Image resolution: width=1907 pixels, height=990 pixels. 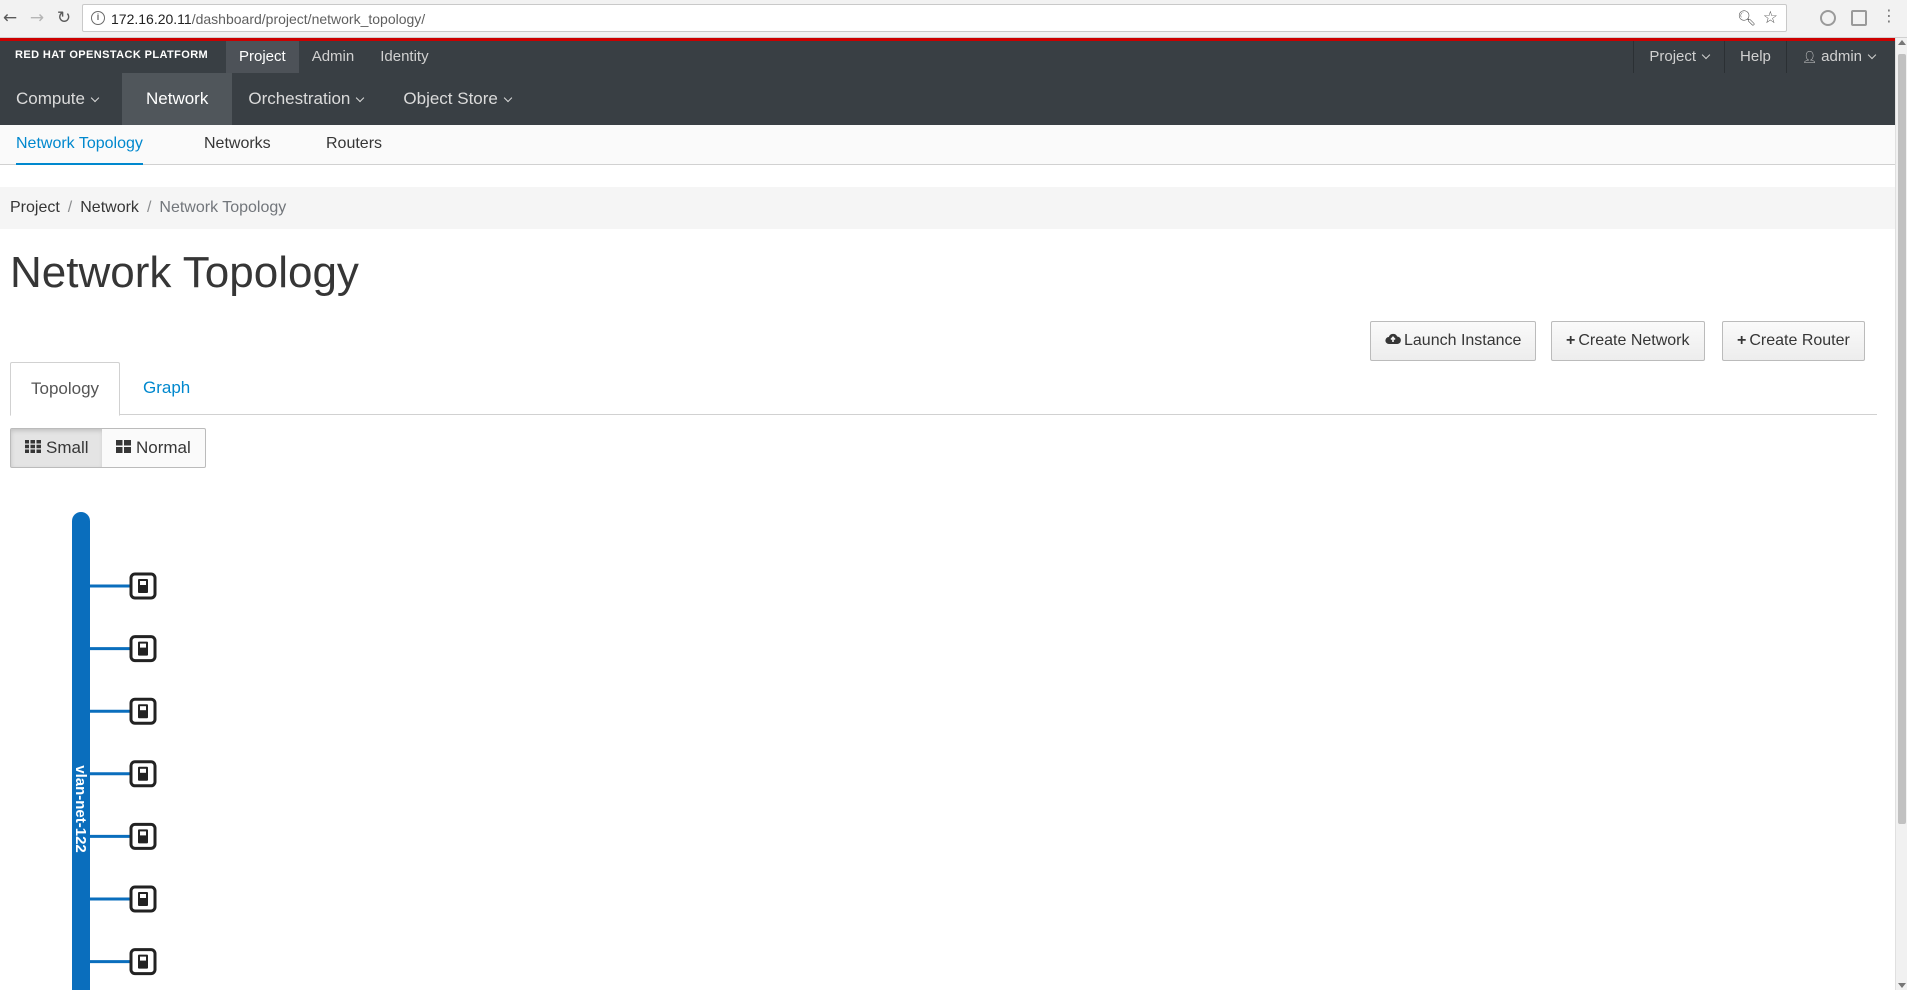 I want to click on grid-small-icon, so click(x=33, y=447).